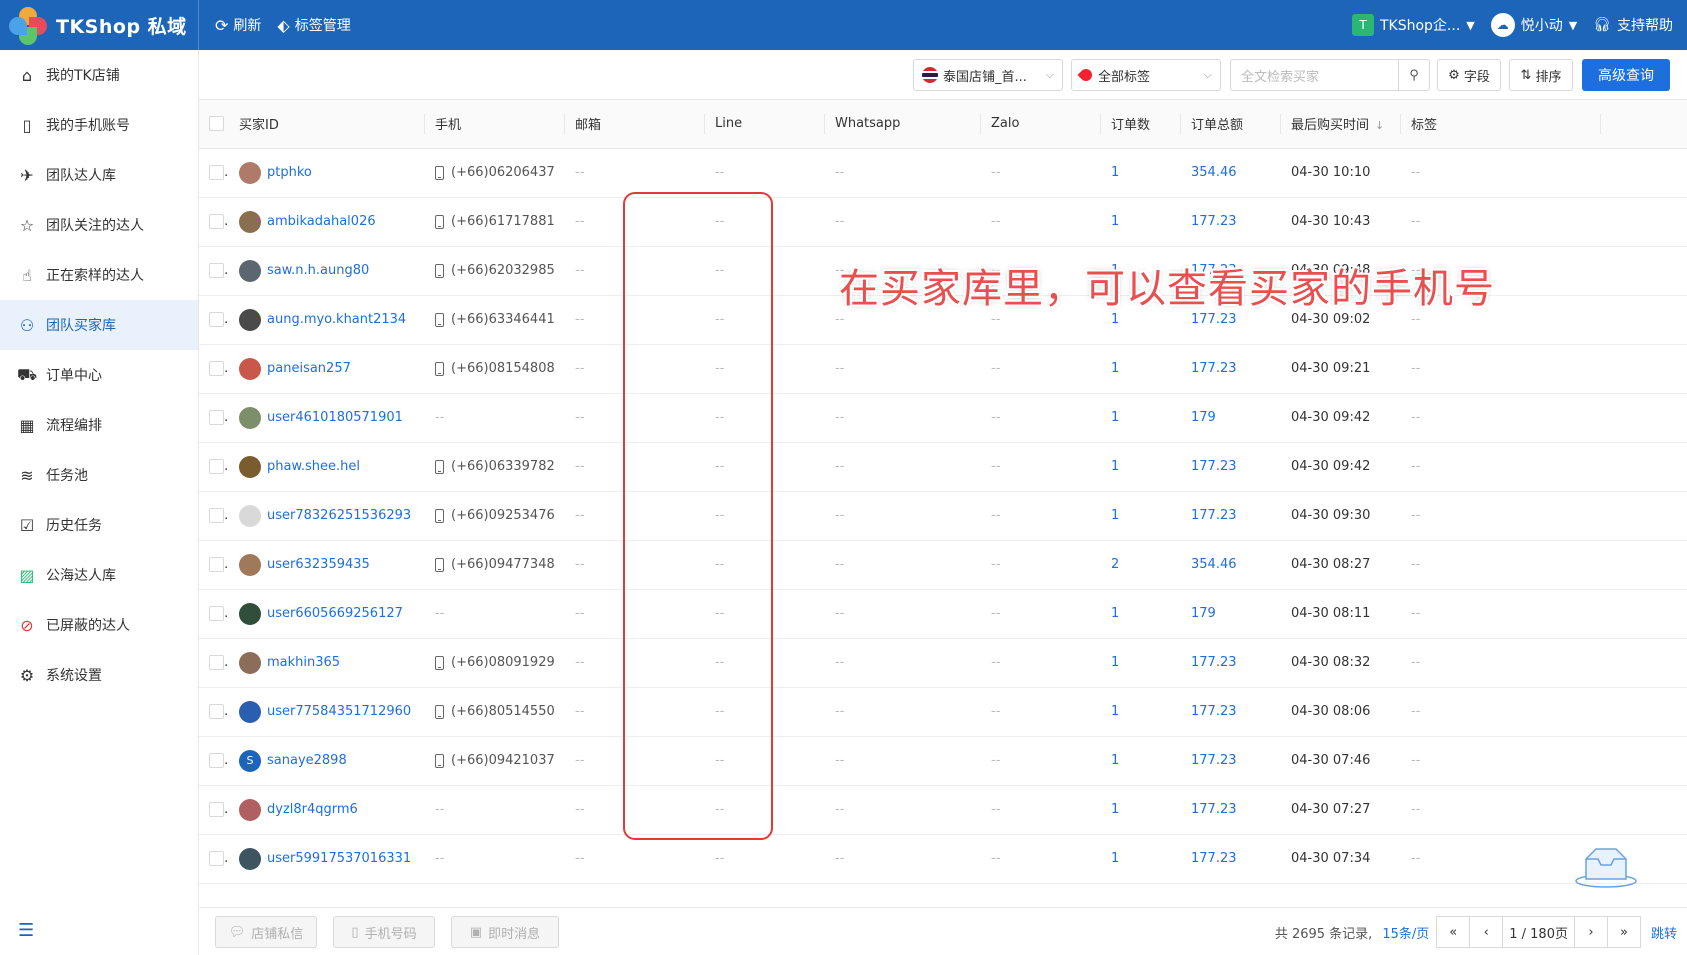 The width and height of the screenshot is (1687, 955). What do you see at coordinates (1541, 75) in the screenshot?
I see `sort-button: ⇅ 排序` at bounding box center [1541, 75].